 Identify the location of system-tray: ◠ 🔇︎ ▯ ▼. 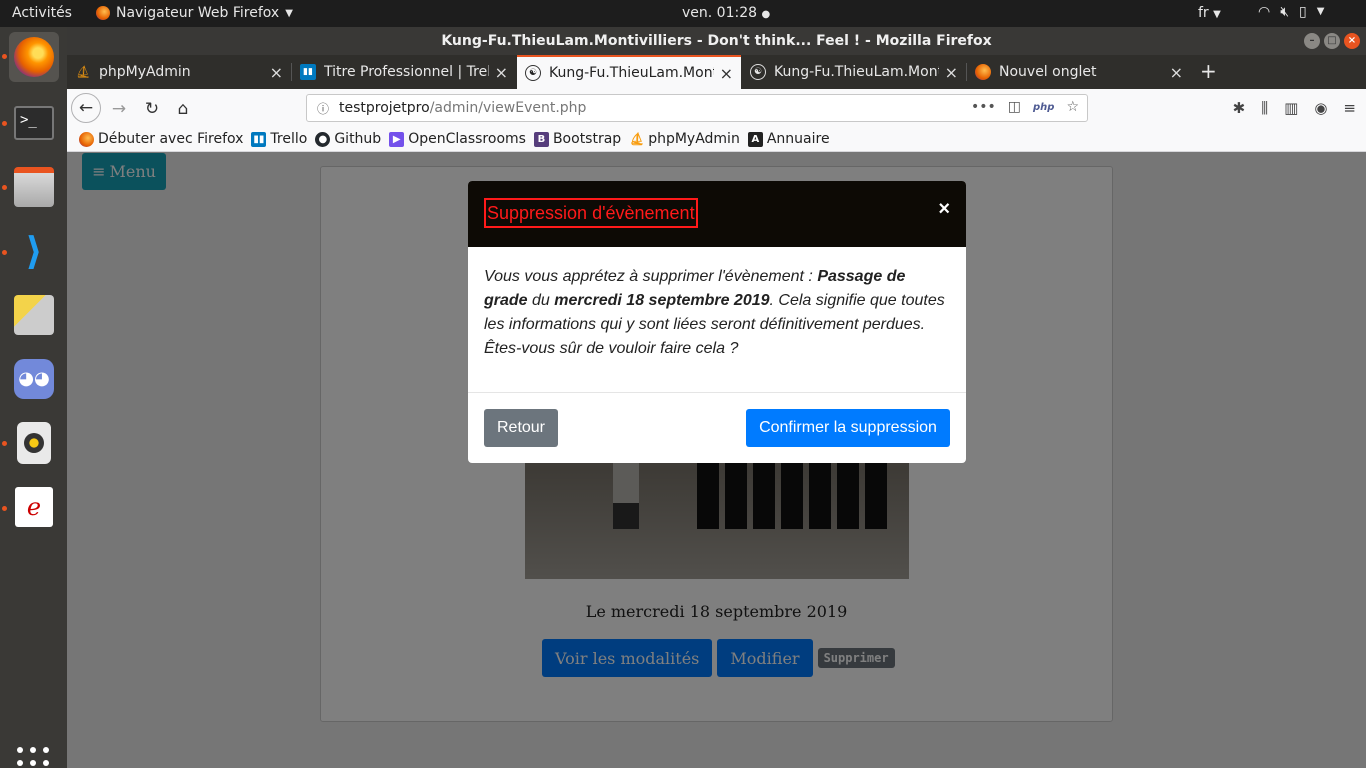
(1291, 12).